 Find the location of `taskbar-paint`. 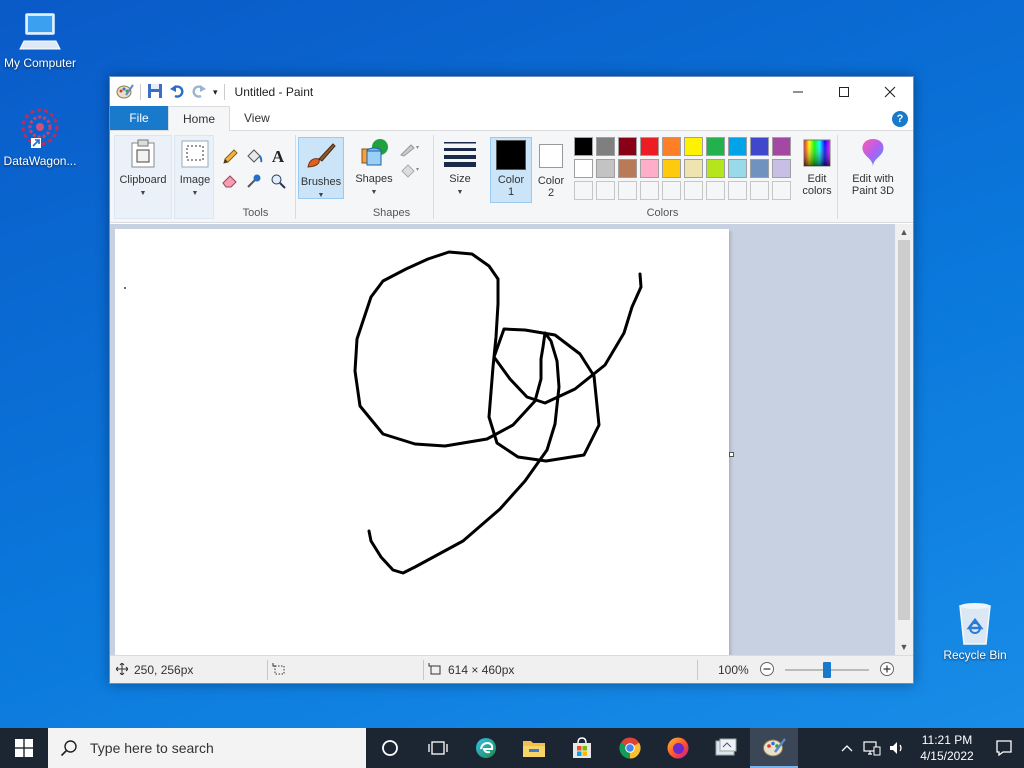

taskbar-paint is located at coordinates (774, 748).